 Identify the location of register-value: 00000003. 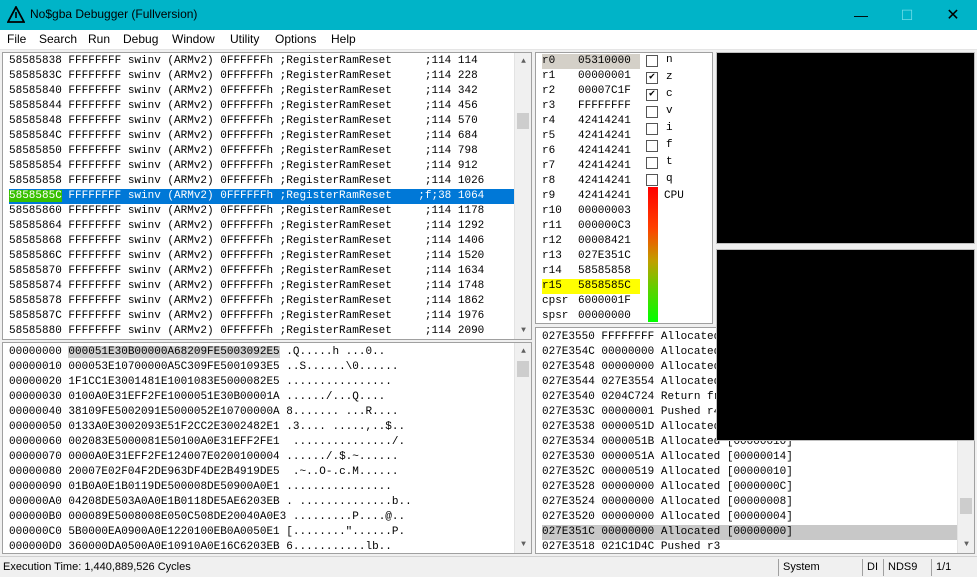
(604, 211).